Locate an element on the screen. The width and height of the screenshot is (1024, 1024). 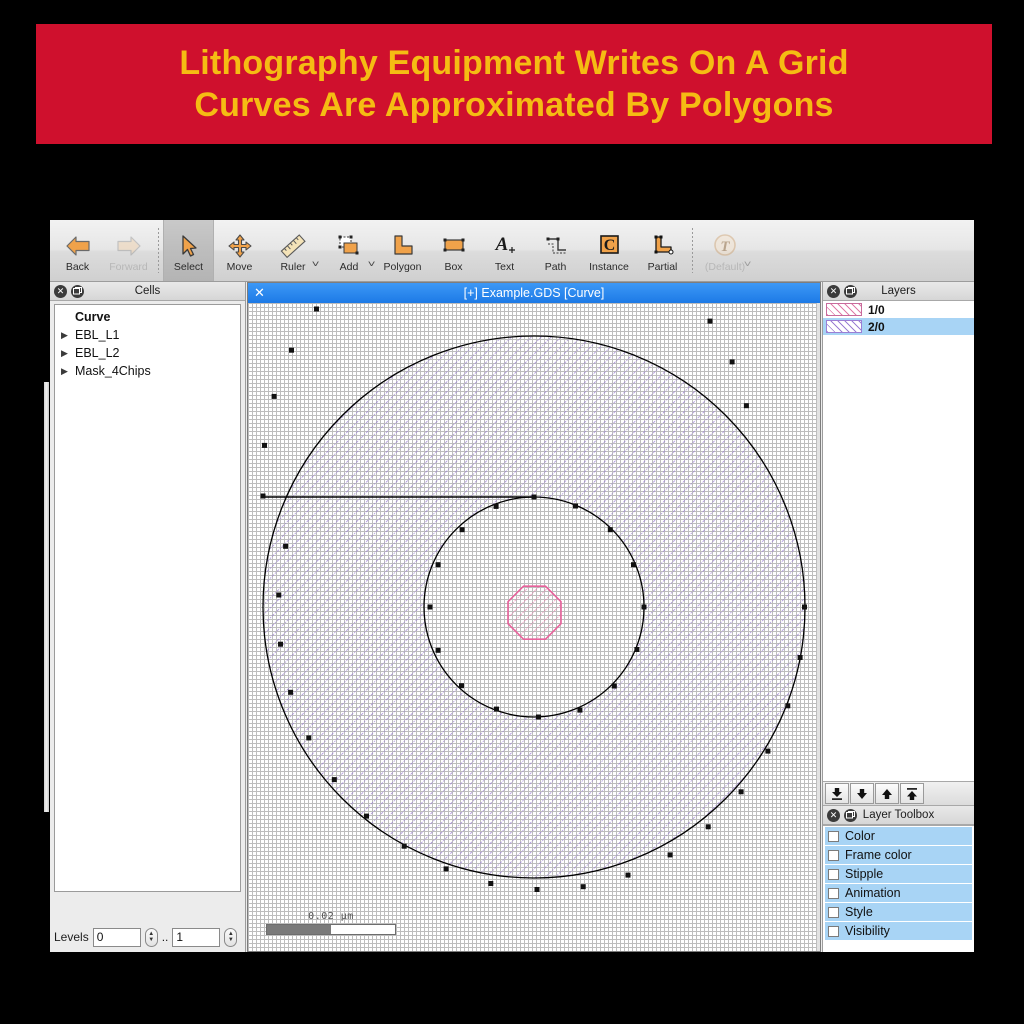
layer-toolbox-item-color: Color is located at coordinates (898, 836).